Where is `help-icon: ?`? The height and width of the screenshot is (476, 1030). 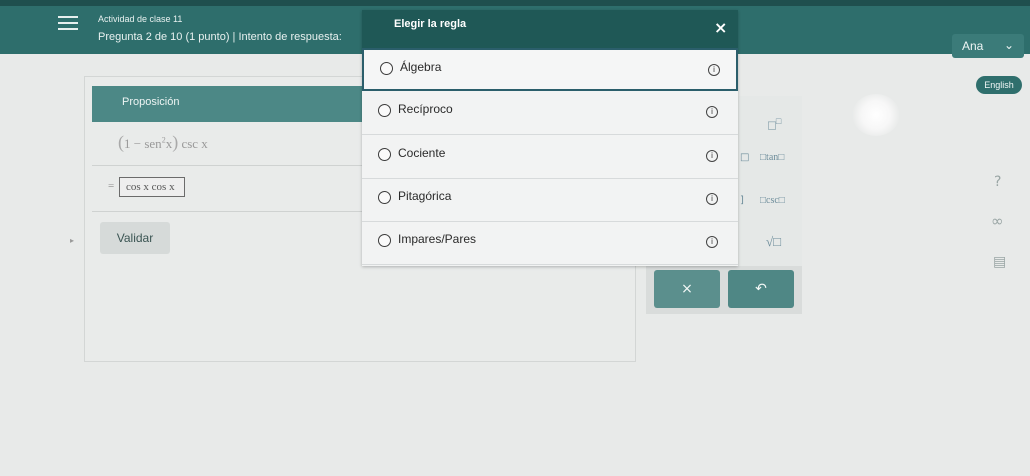 help-icon: ? is located at coordinates (997, 182).